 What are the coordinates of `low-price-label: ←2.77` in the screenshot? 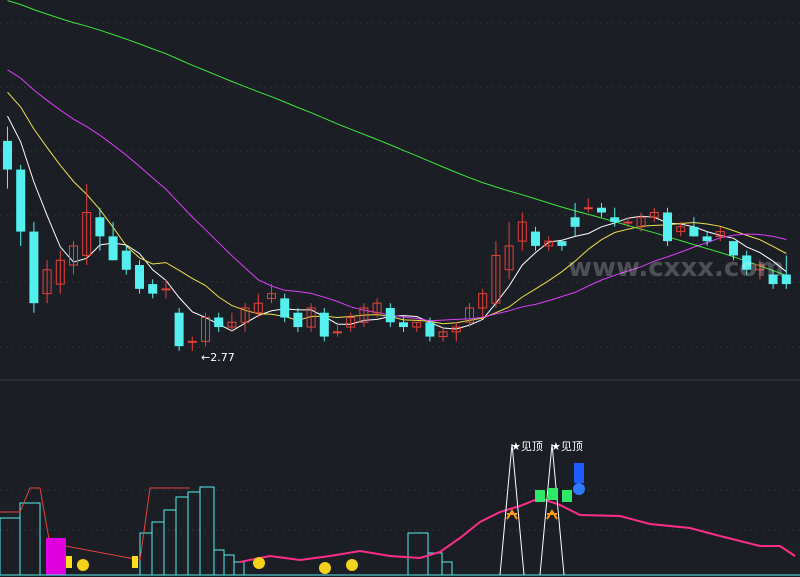 It's located at (218, 357).